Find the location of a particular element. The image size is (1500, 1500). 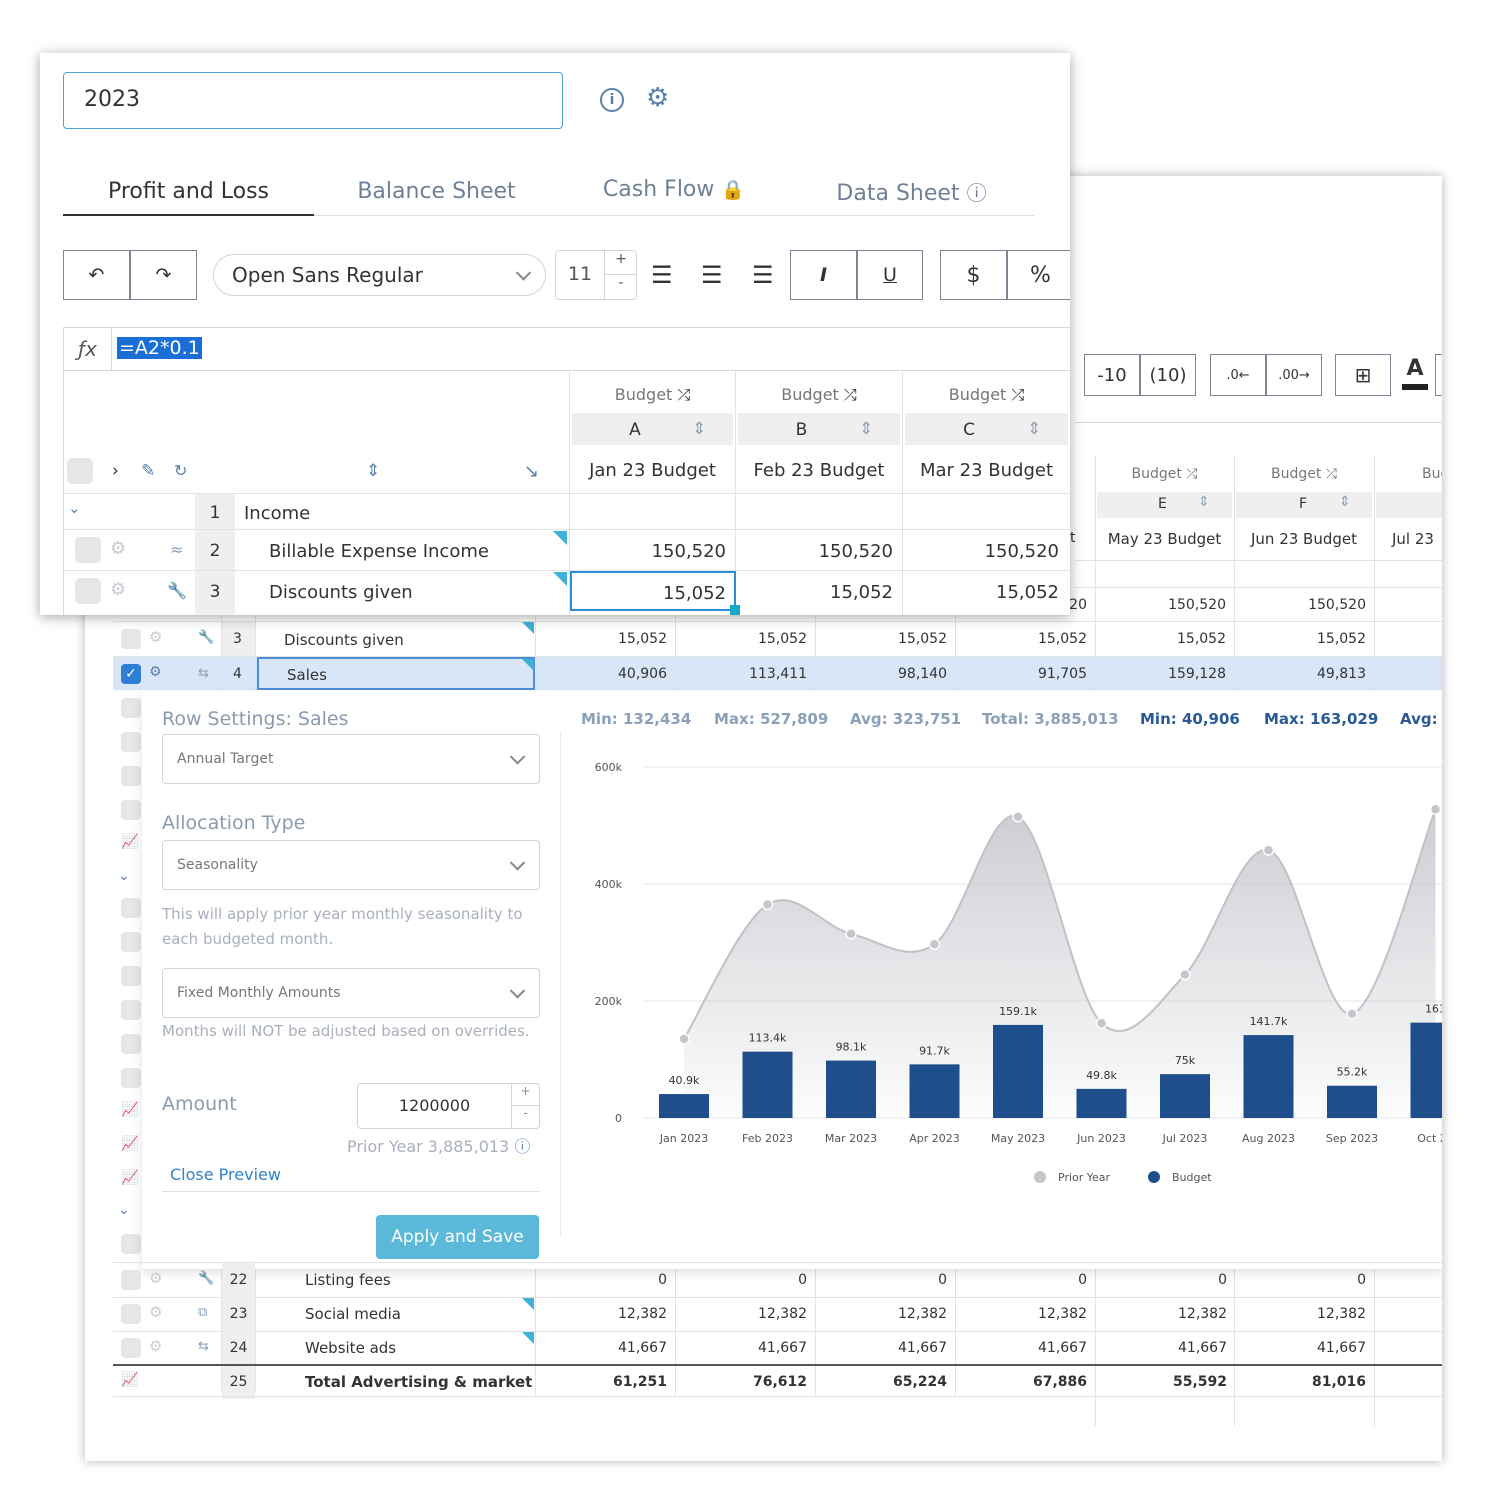

decrease-value-button: -10 is located at coordinates (1112, 375).